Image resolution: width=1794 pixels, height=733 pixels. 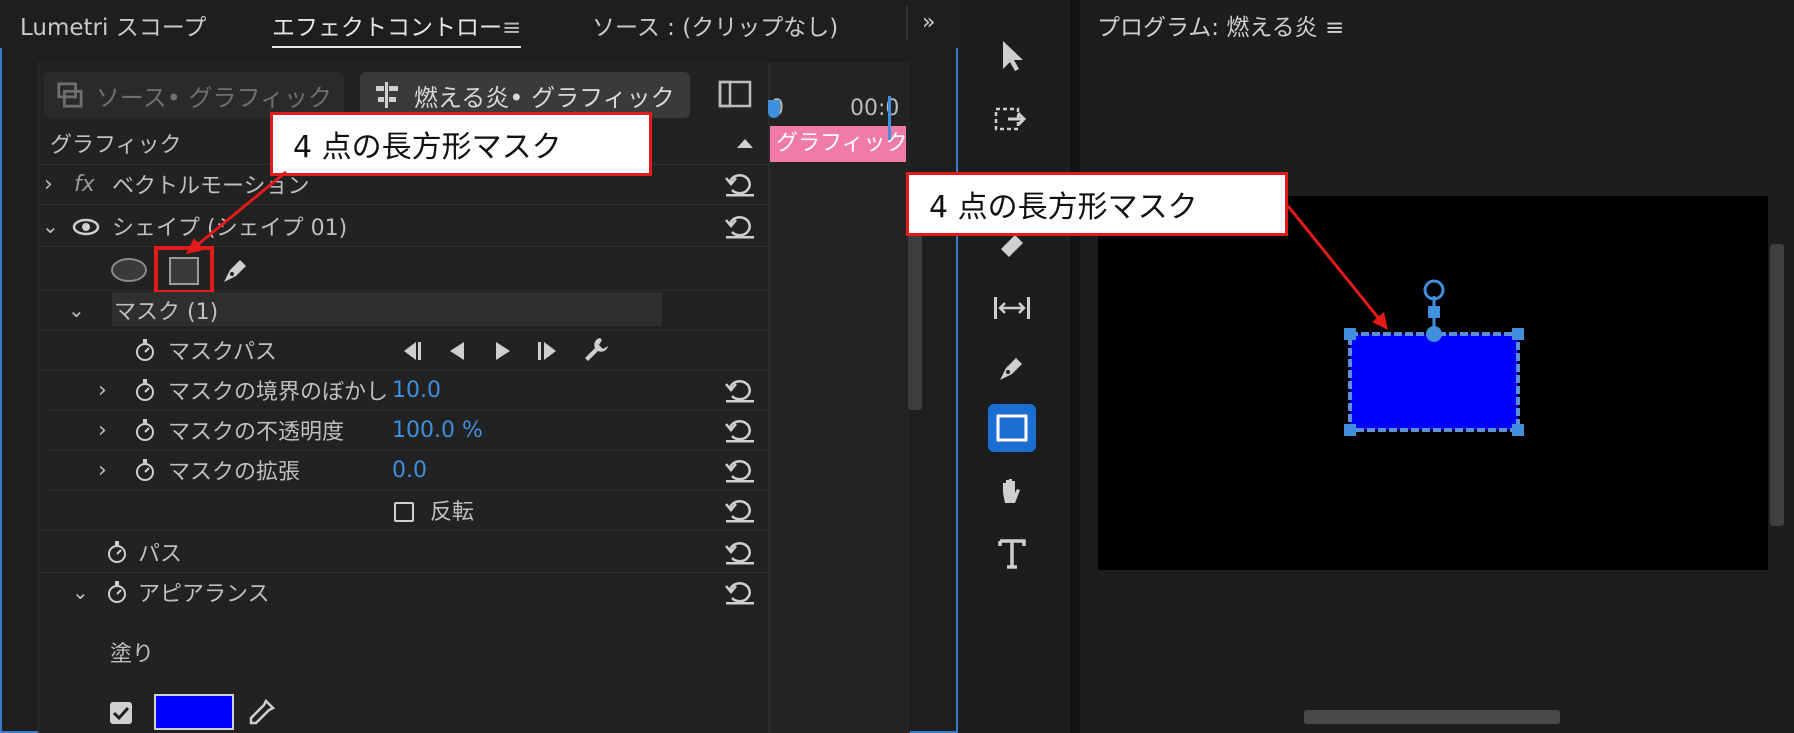 What do you see at coordinates (1012, 120) in the screenshot?
I see `track-select-tool` at bounding box center [1012, 120].